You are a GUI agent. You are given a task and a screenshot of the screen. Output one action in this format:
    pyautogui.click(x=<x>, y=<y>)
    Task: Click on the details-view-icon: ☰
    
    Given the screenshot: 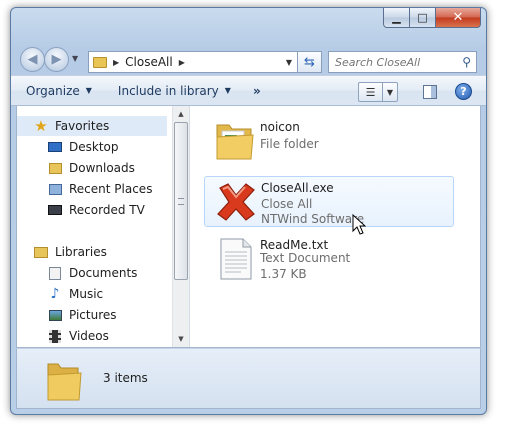 What is the action you would take?
    pyautogui.click(x=370, y=92)
    